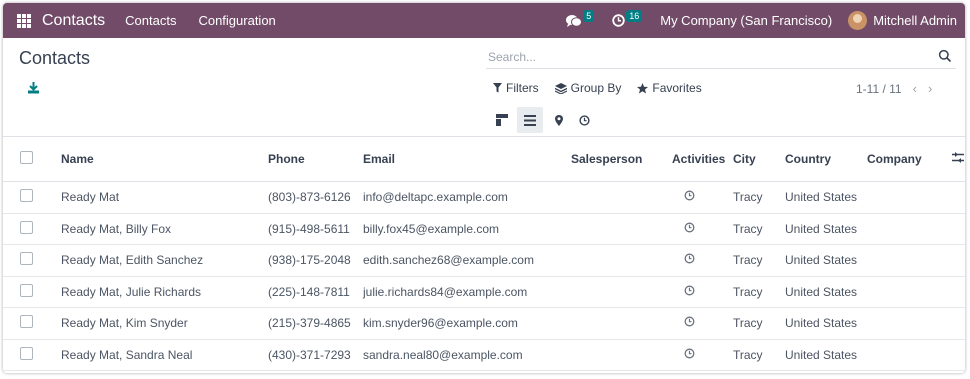 The width and height of the screenshot is (970, 379). What do you see at coordinates (909, 159) in the screenshot?
I see `column-header-company: Company` at bounding box center [909, 159].